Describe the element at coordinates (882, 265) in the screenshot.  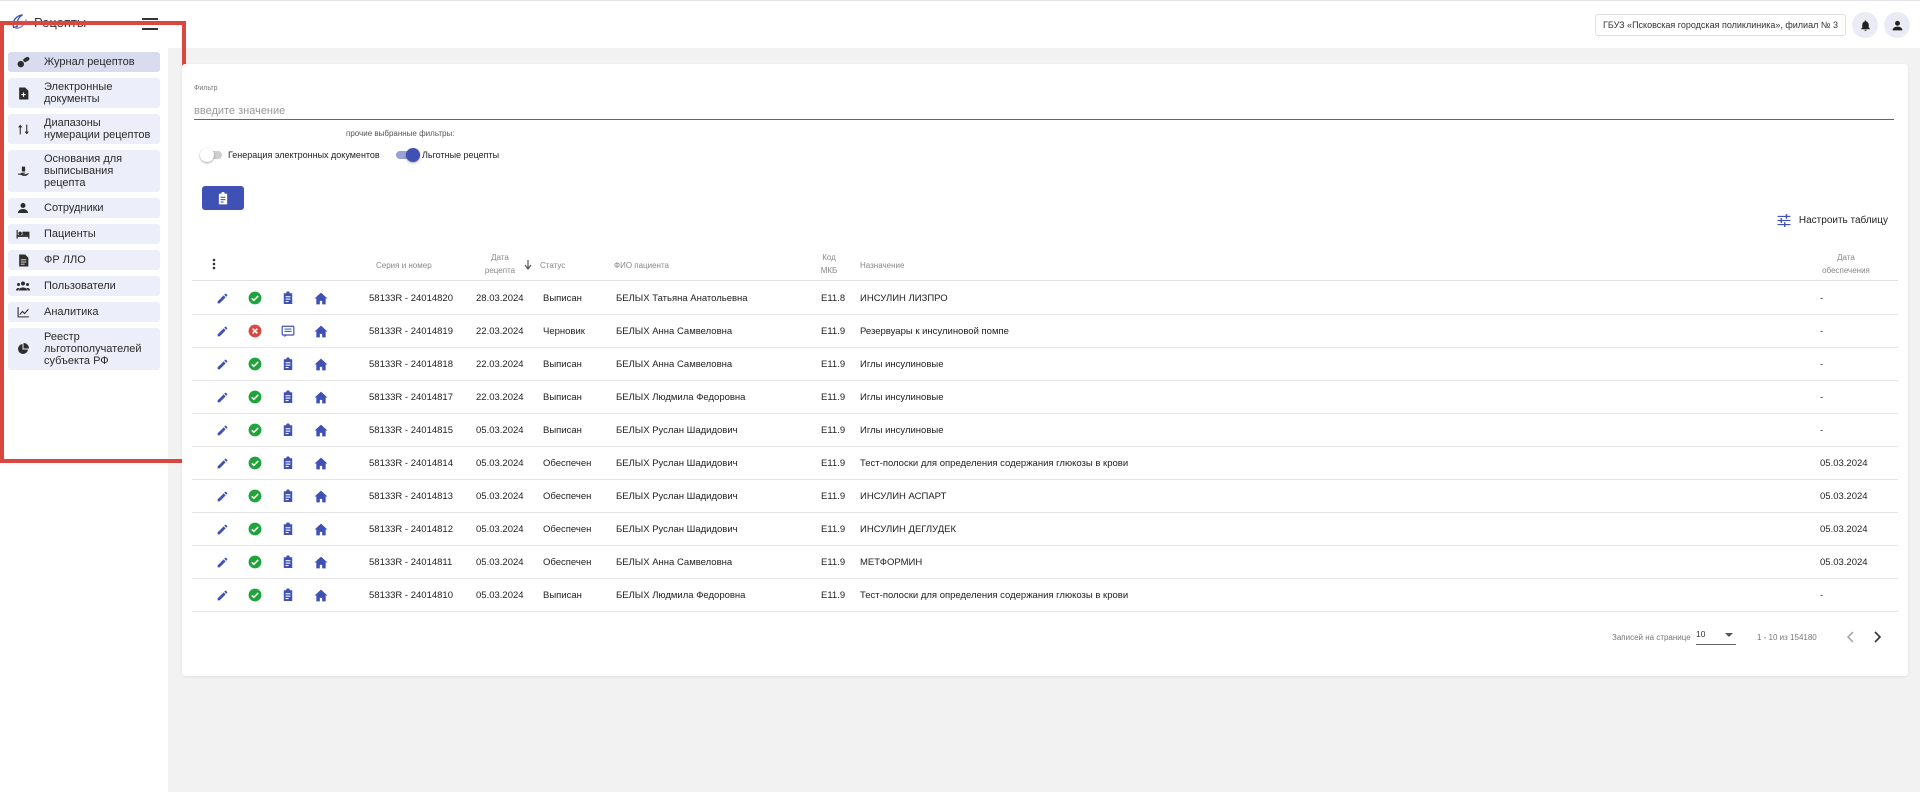
I see `header-purpose: Назначение` at that location.